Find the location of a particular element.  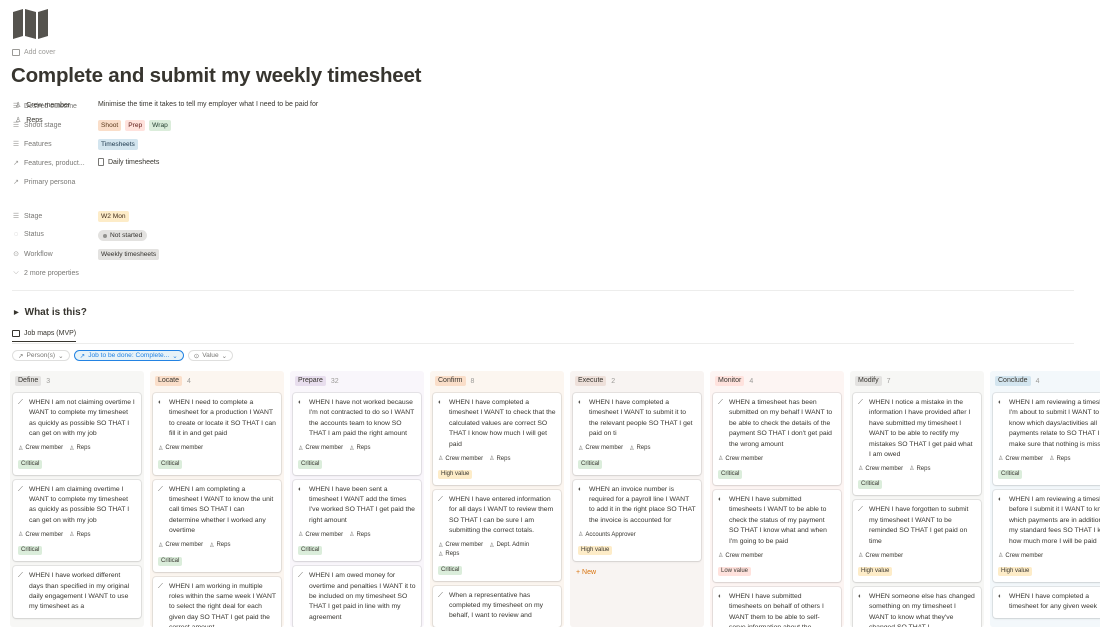

tag-wrap: Wrap is located at coordinates (160, 125).